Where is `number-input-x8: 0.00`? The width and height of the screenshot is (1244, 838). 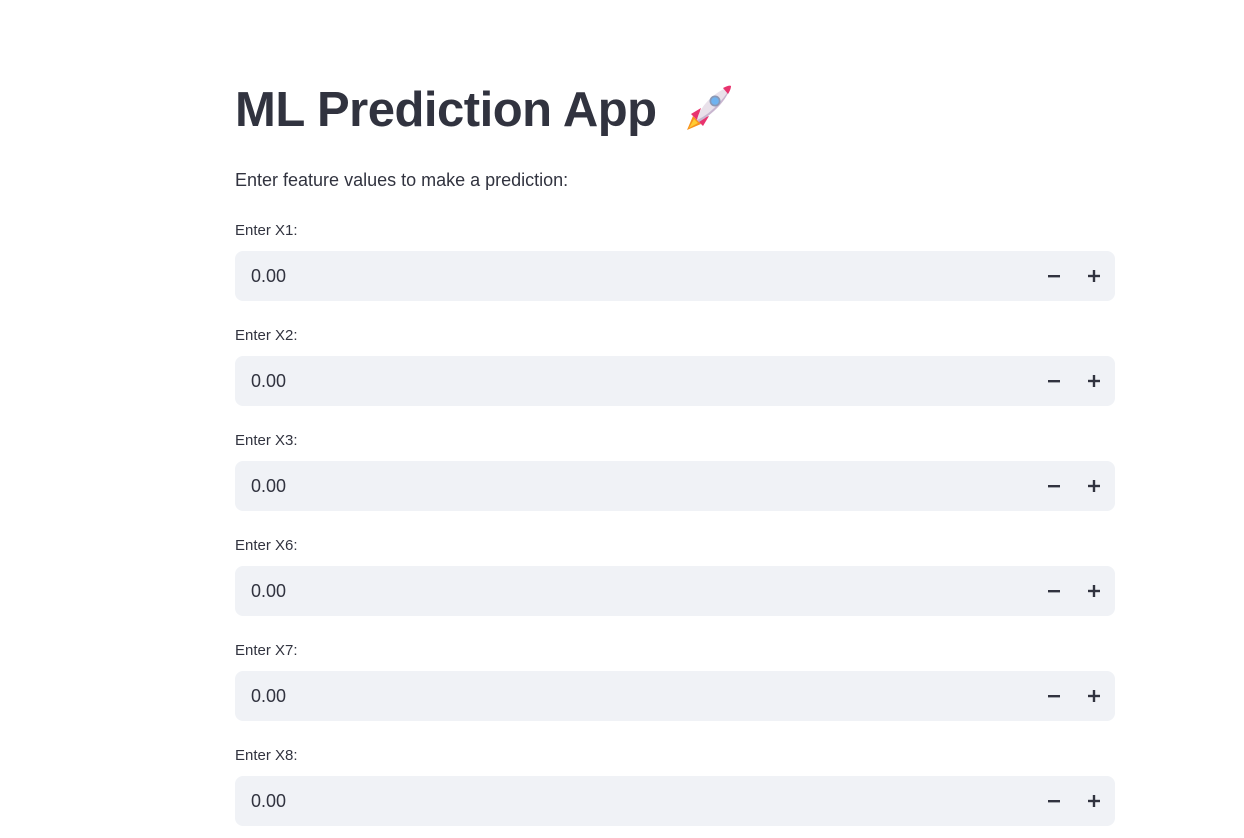
number-input-x8: 0.00 is located at coordinates (675, 801).